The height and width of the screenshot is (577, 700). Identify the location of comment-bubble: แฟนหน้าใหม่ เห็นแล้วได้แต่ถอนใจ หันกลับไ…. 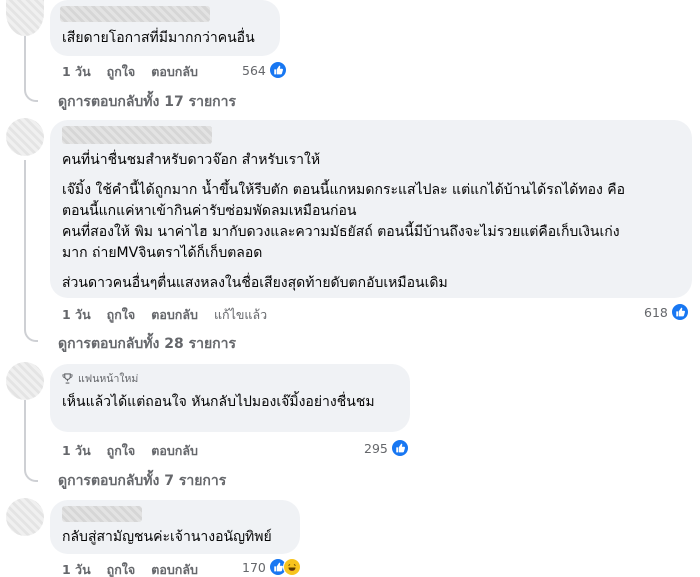
(230, 398).